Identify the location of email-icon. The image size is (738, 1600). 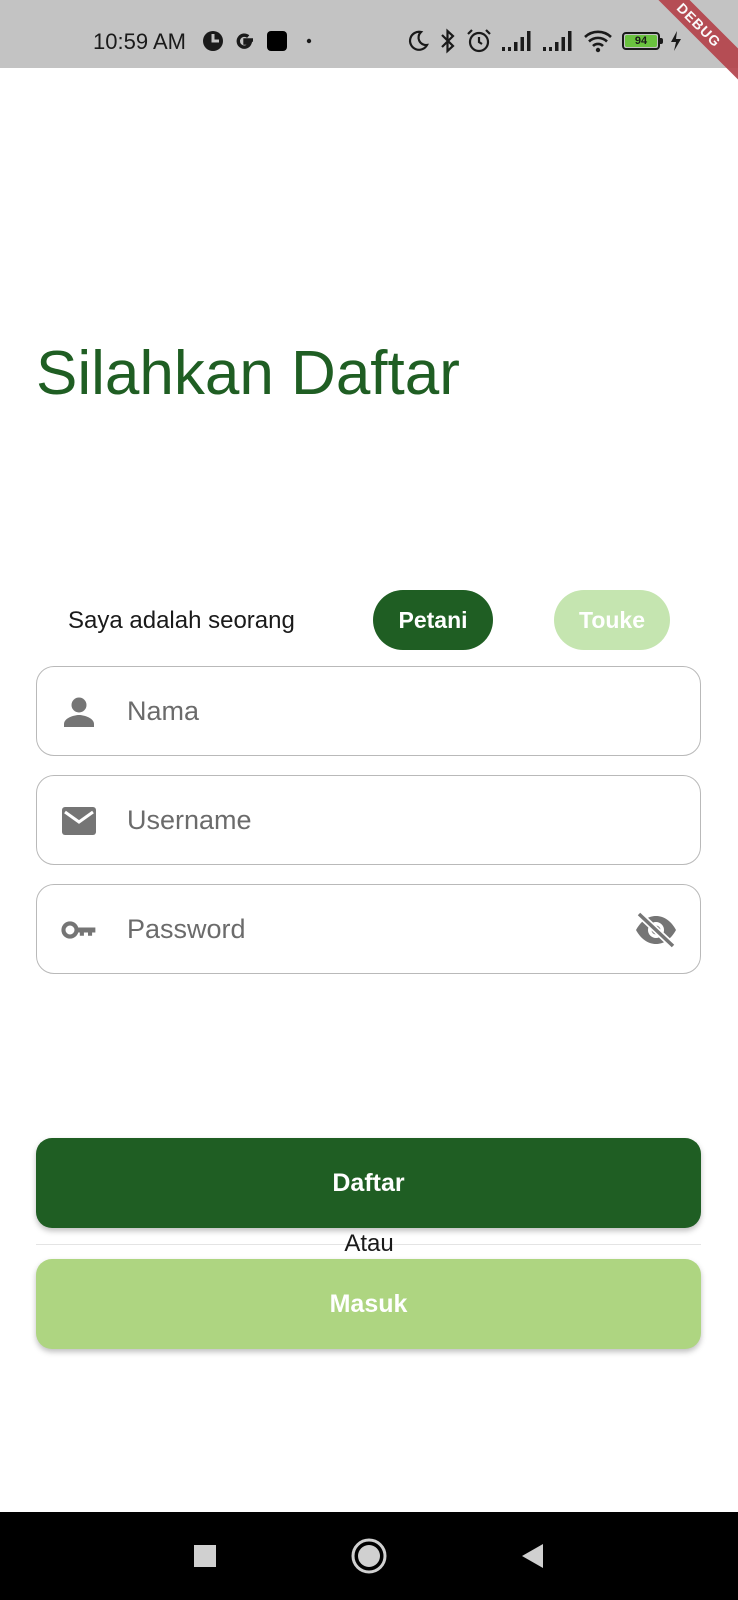
(79, 821).